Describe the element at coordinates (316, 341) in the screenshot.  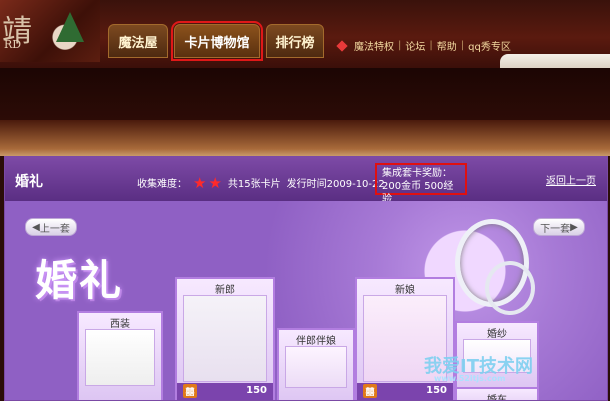
I see `card-name: 伴郎伴娘` at that location.